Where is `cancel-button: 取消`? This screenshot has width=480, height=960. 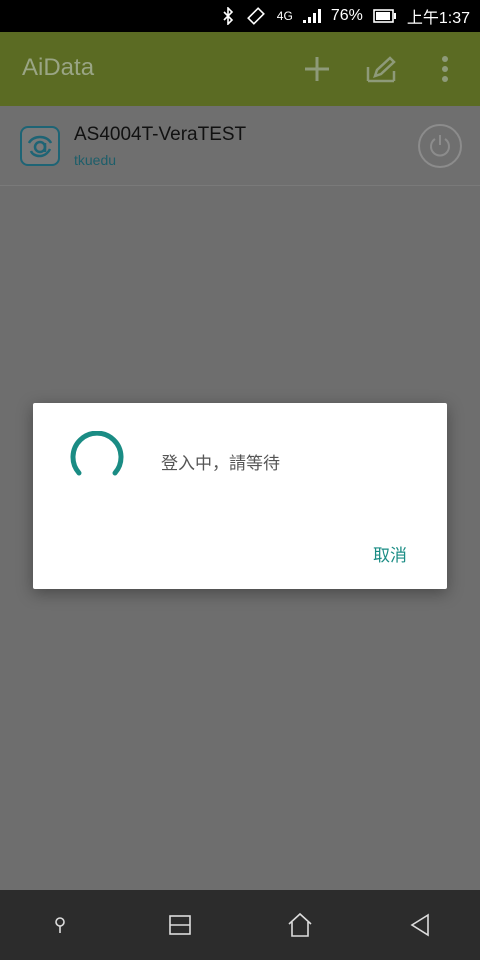 cancel-button: 取消 is located at coordinates (390, 553).